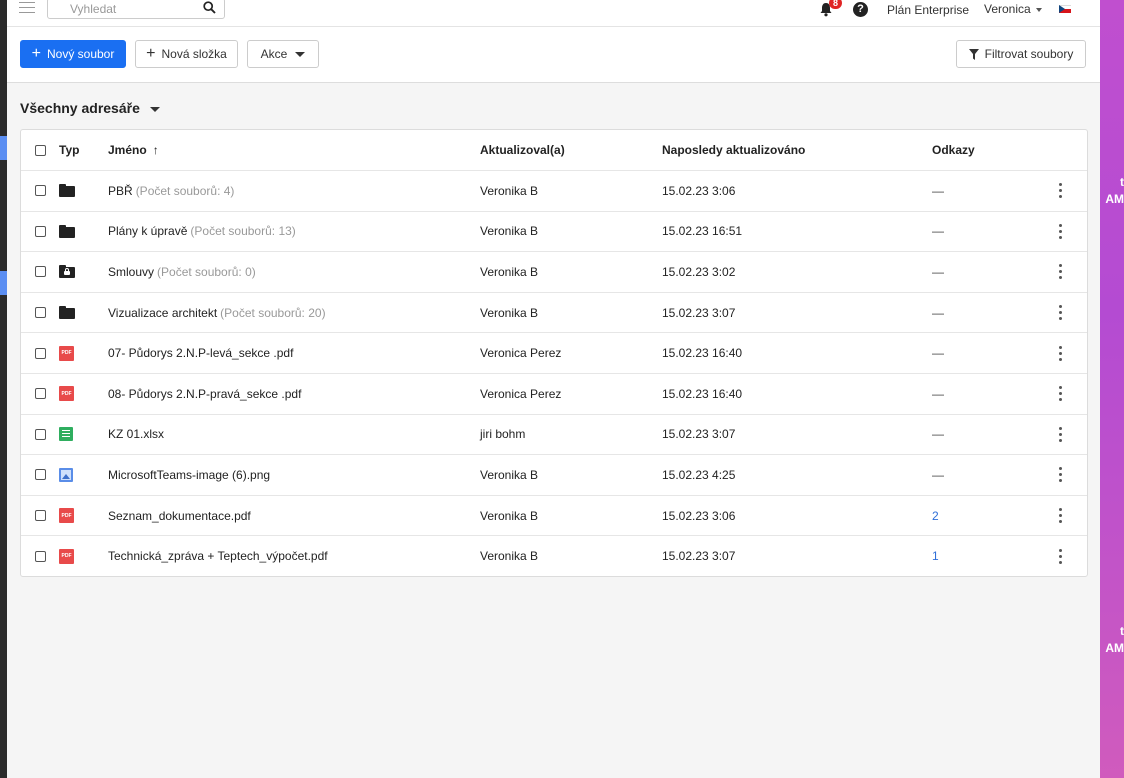  What do you see at coordinates (733, 150) in the screenshot?
I see `column-header-updated-at: Naposledy aktualizováno` at bounding box center [733, 150].